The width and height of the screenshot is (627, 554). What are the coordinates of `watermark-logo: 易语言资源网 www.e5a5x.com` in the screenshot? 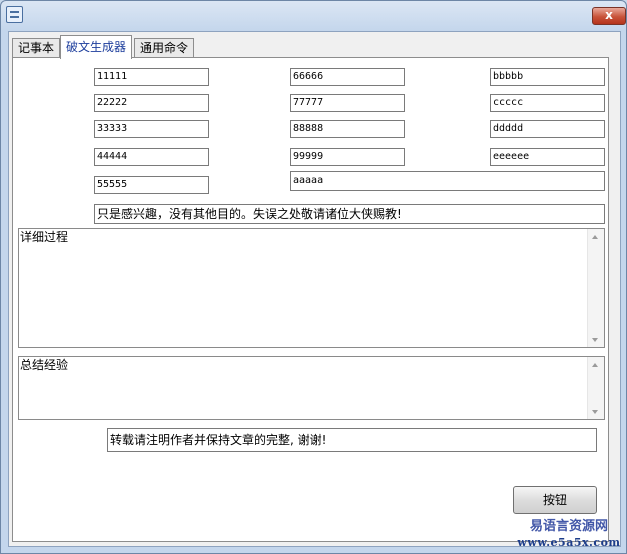 It's located at (569, 535).